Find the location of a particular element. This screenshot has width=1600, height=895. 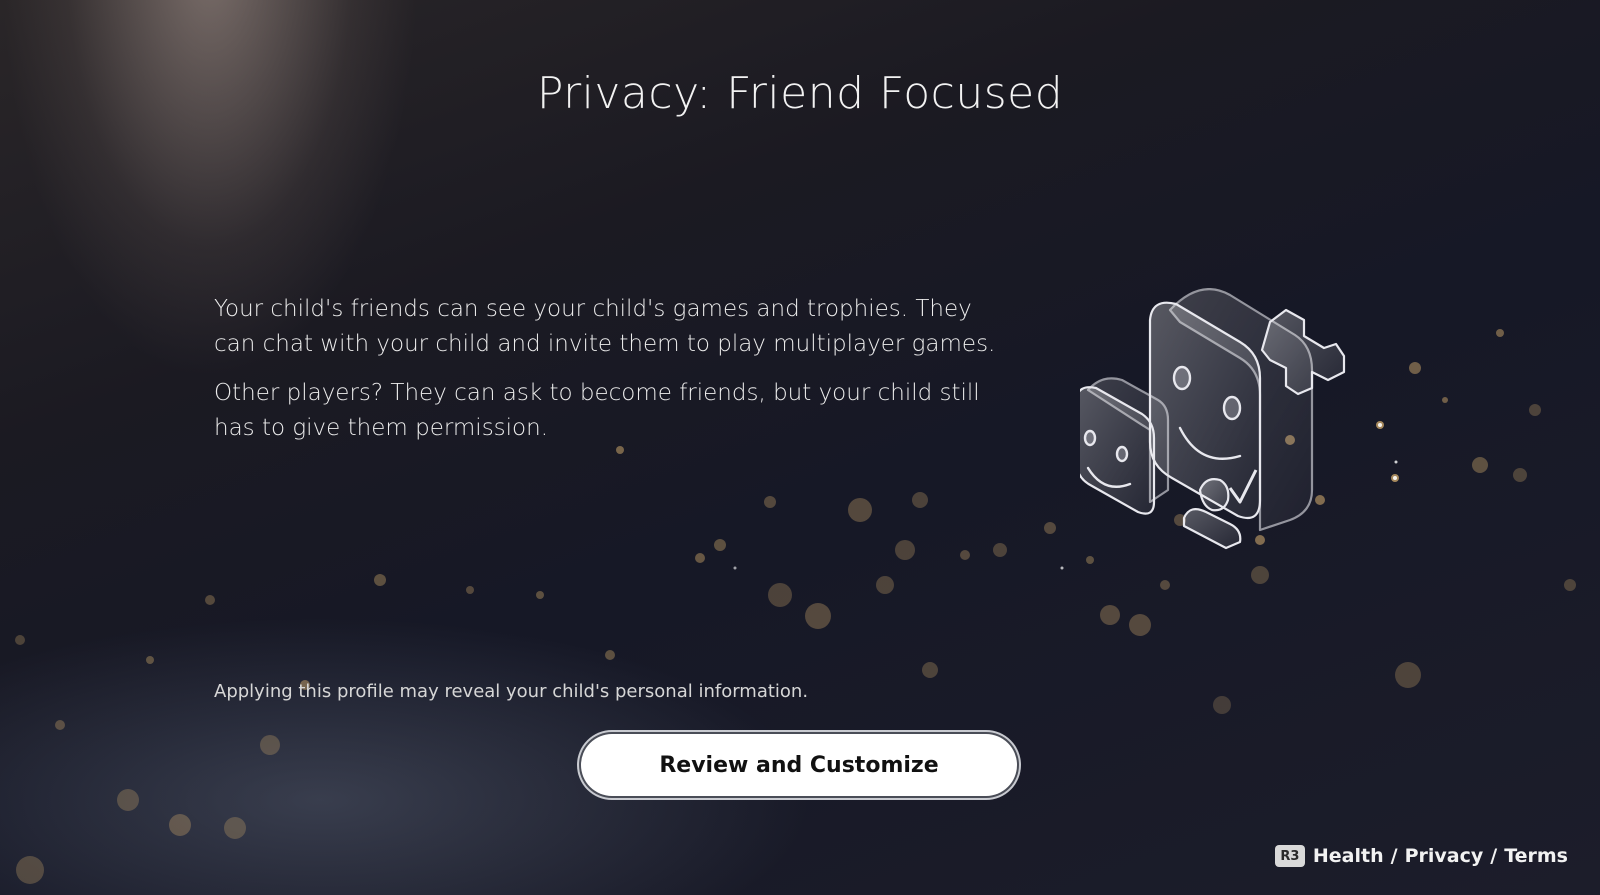

friends-faces-plus-icon is located at coordinates (1213, 419).